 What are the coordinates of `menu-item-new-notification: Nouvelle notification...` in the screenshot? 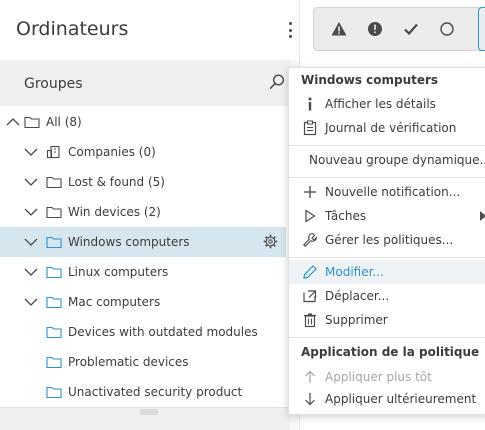 It's located at (387, 192).